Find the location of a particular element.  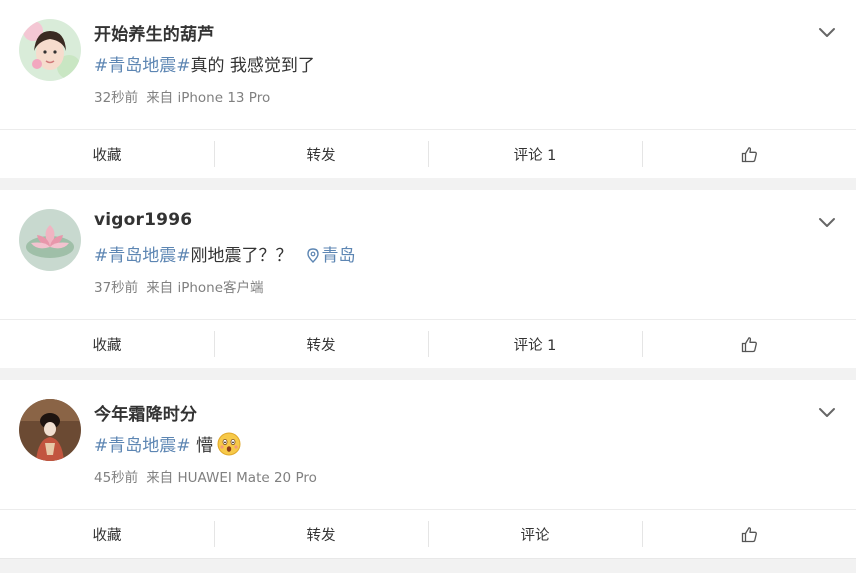

post-text: #青岛地震#刚地震了？？ 青岛 is located at coordinates (225, 253).